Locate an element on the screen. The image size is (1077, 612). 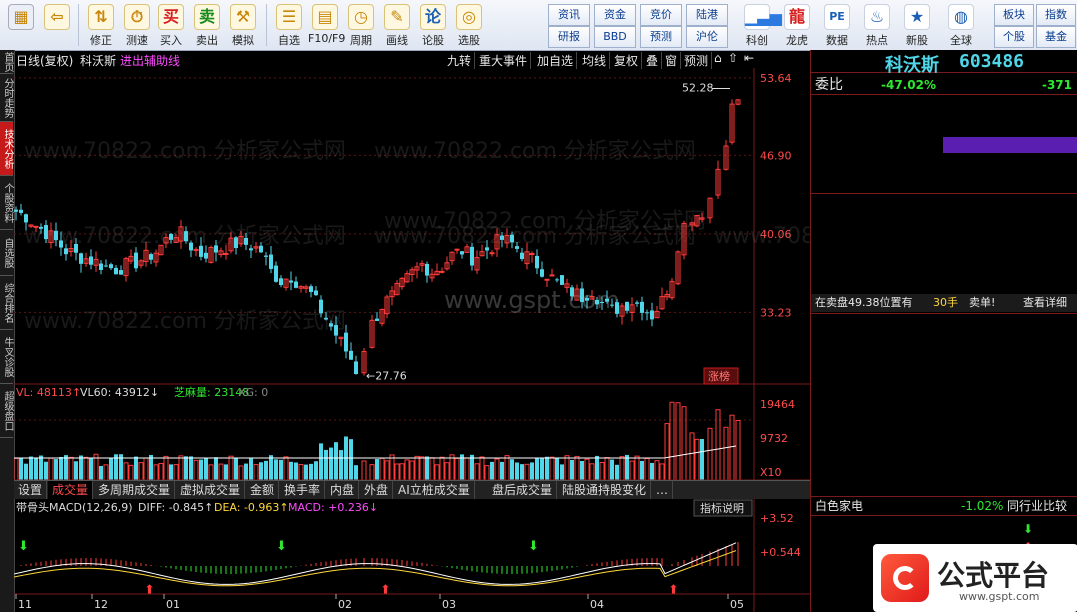
quick-2-1-button: 预测 is located at coordinates (661, 37).